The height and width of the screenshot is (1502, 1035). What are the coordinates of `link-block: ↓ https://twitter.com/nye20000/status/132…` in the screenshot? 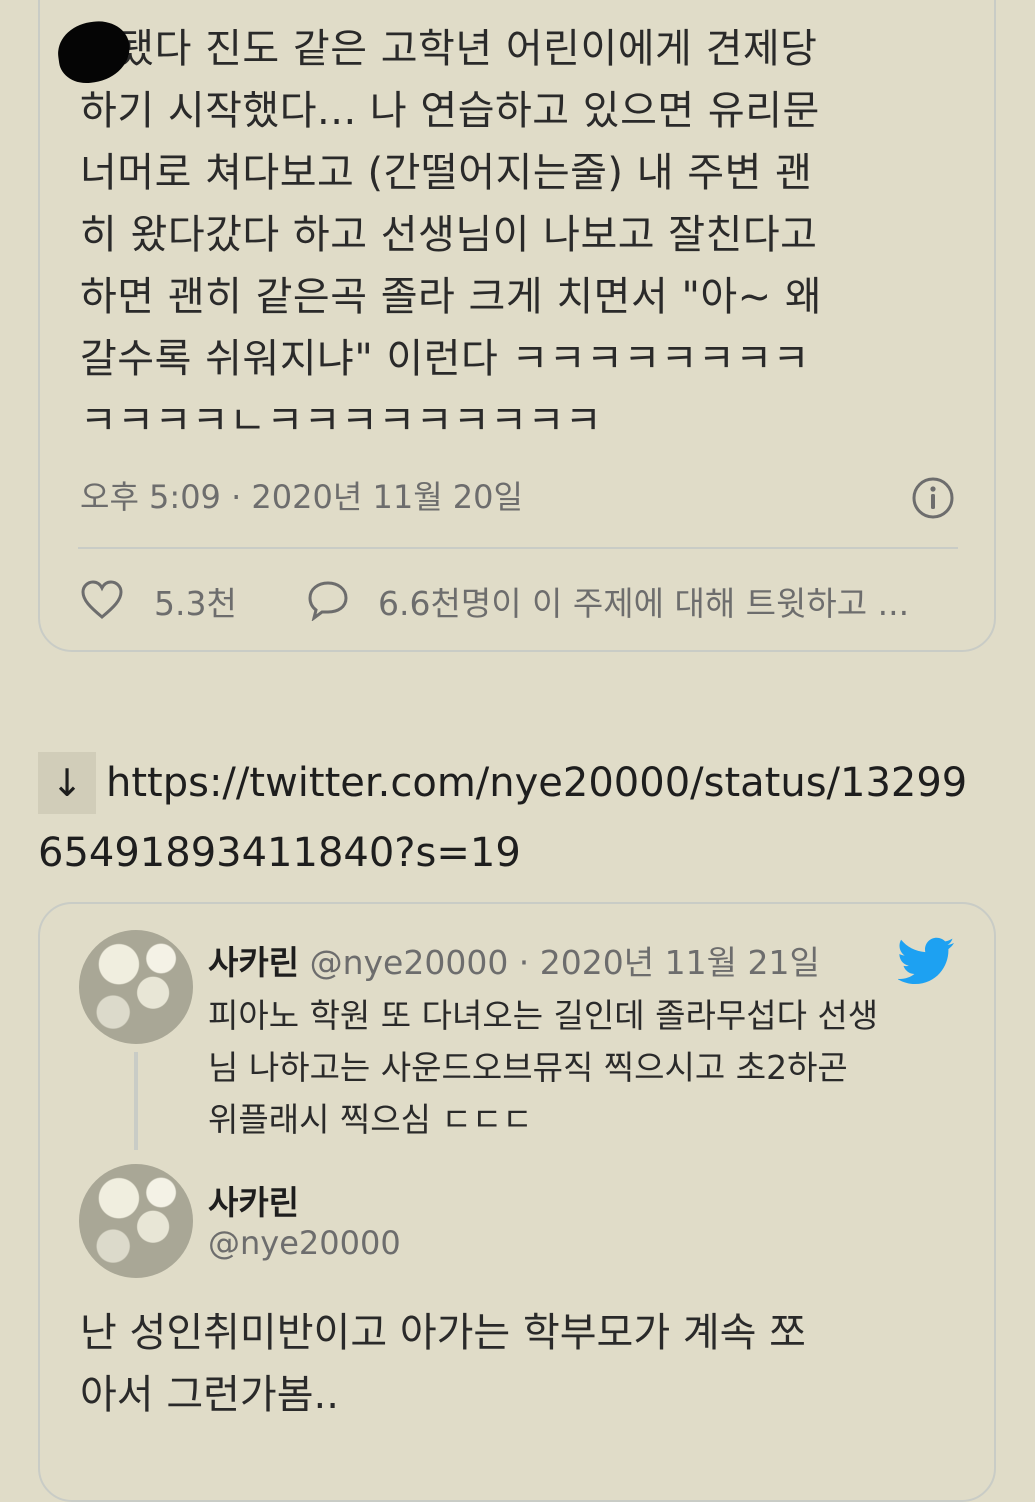 It's located at (523, 814).